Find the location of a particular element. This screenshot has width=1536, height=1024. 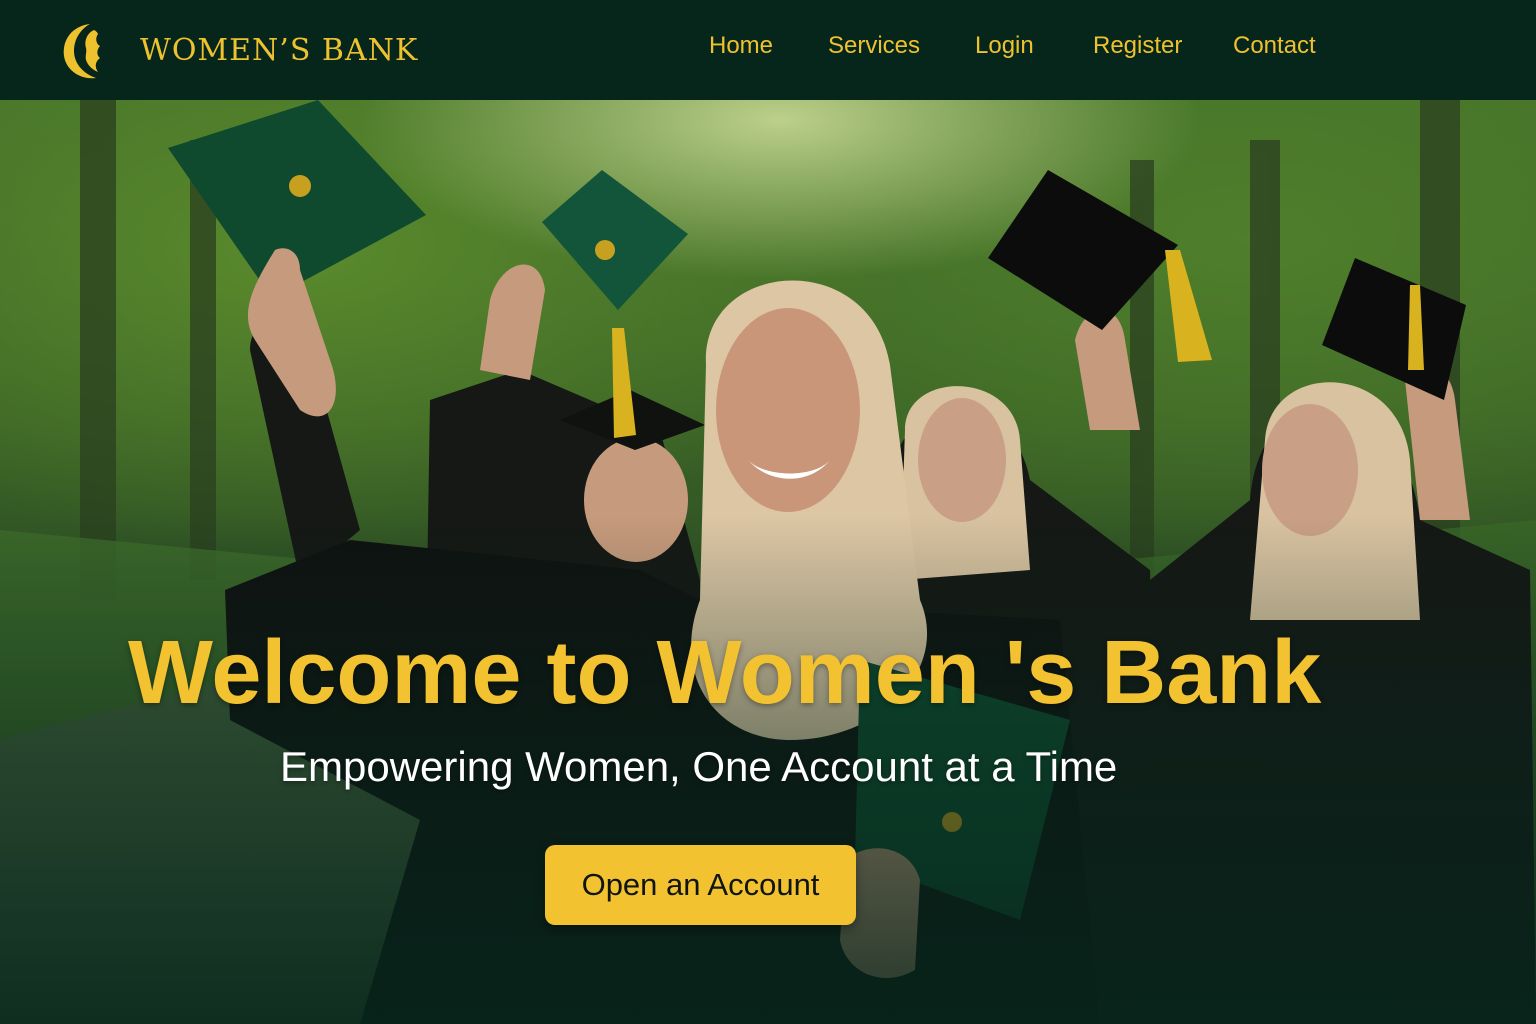

hero-subtitle: Empowering Women, One Account at a Time is located at coordinates (699, 766).